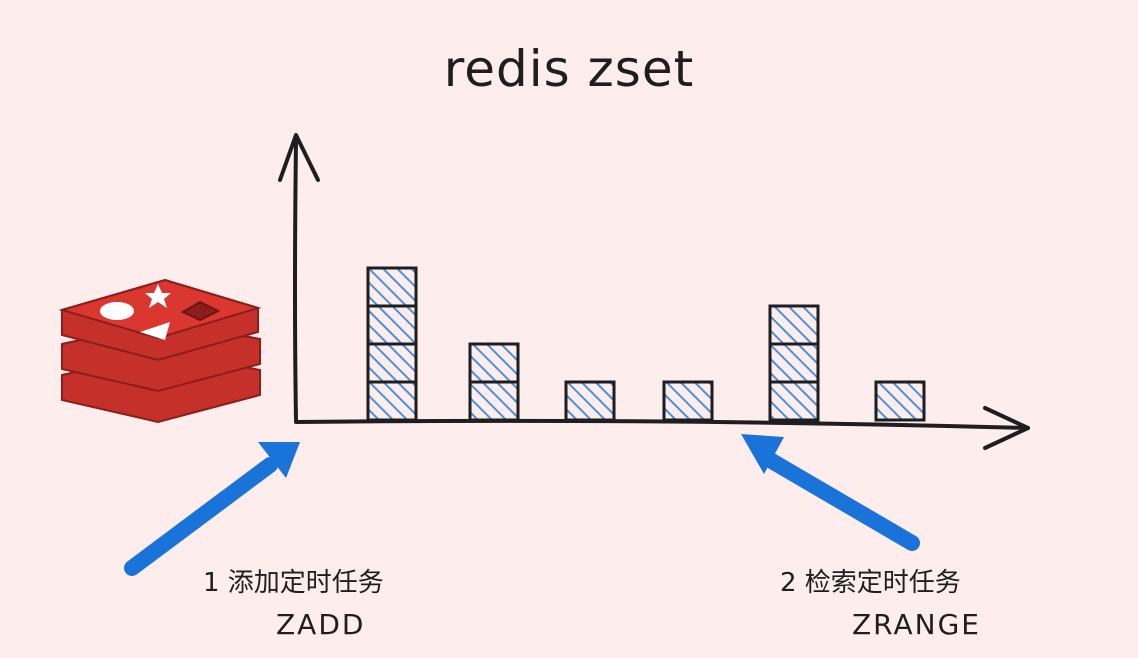  What do you see at coordinates (662, 424) in the screenshot?
I see `x-axis-line` at bounding box center [662, 424].